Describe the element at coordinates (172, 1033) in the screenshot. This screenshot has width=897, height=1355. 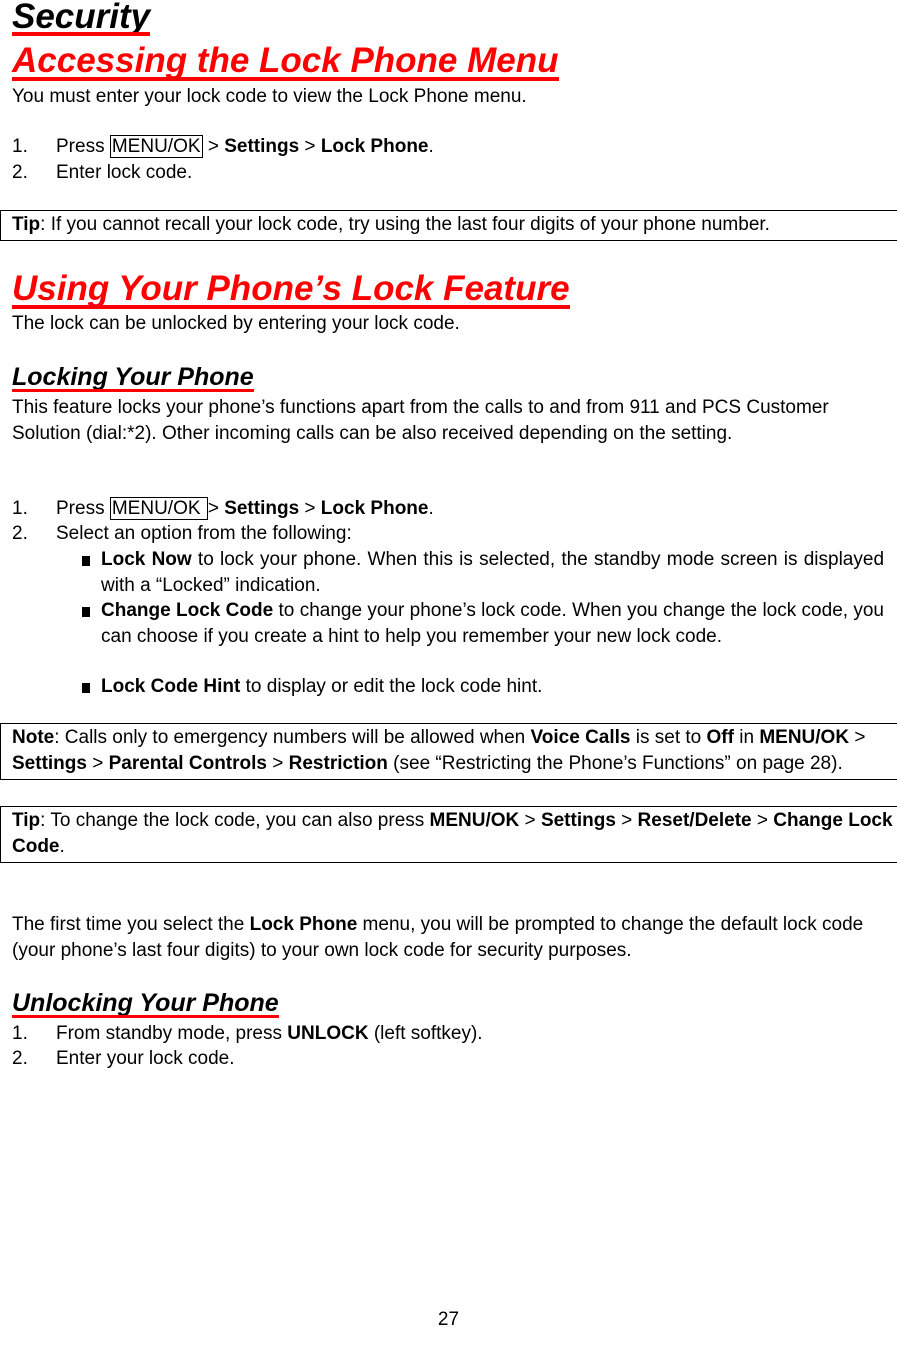
I see `step-text: From standby mode, press` at that location.